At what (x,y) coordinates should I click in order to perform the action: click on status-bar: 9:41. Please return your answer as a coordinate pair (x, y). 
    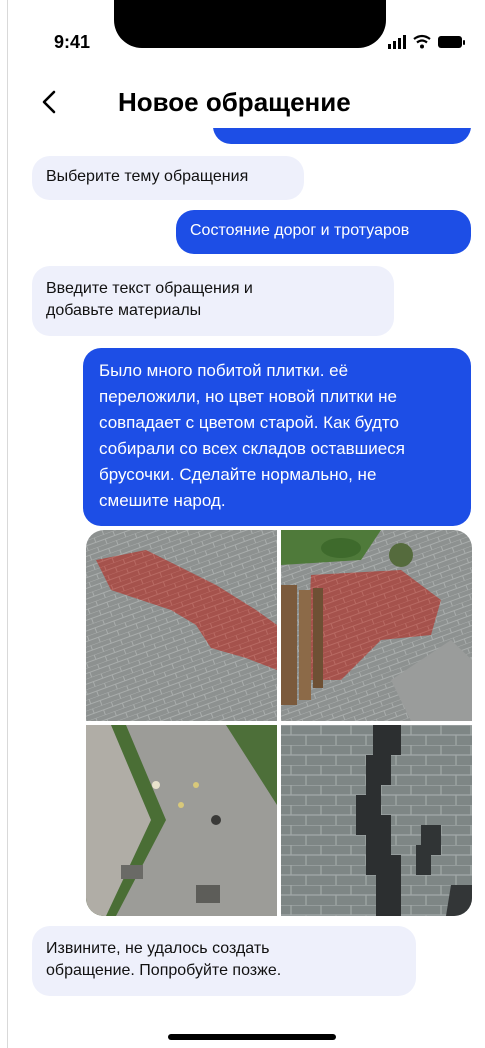
    Looking at the image, I should click on (246, 30).